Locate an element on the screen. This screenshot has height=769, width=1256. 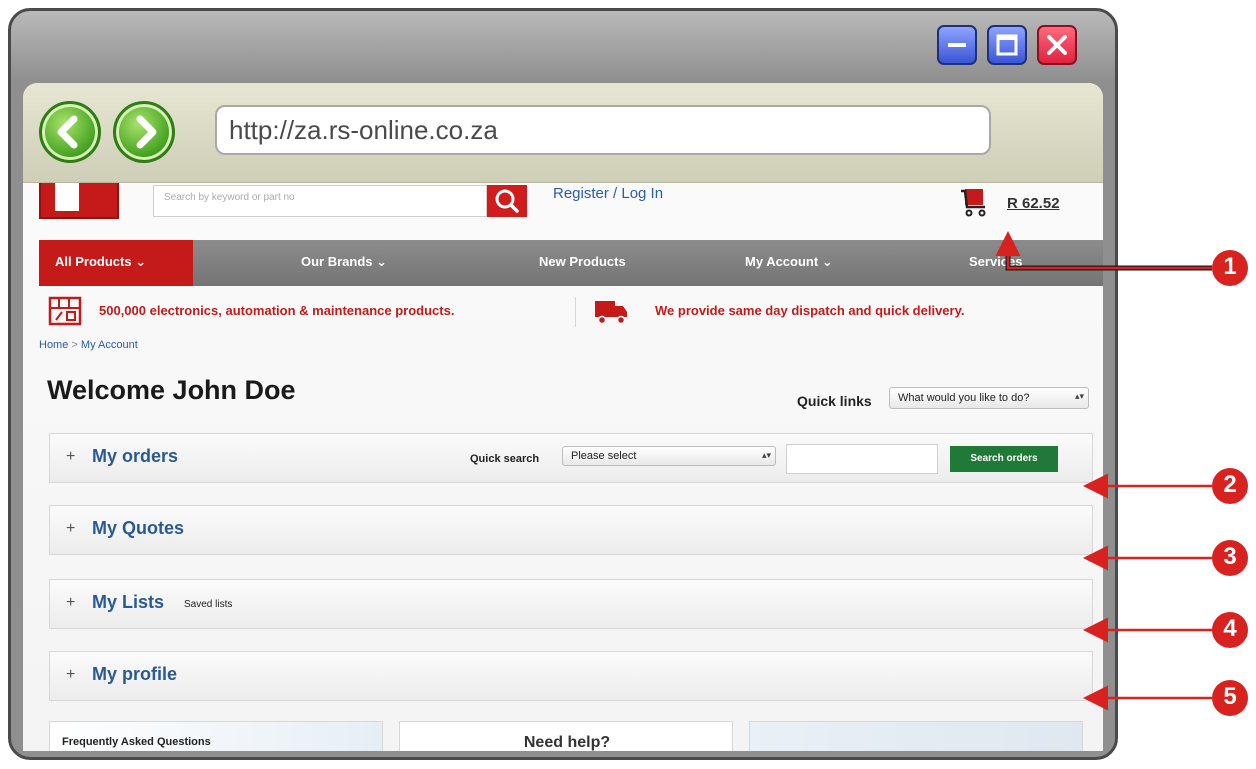
cart-icon is located at coordinates (974, 202).